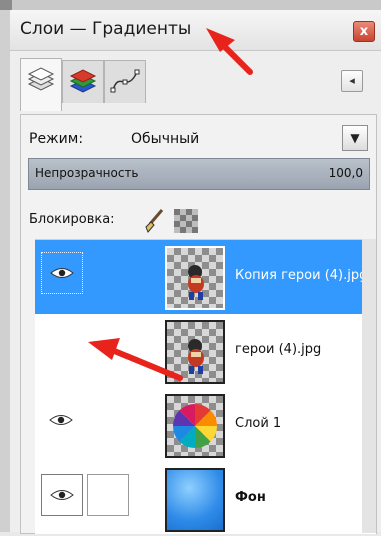  What do you see at coordinates (199, 174) in the screenshot?
I see `opacity-slider: Непрозрачность 100,0` at bounding box center [199, 174].